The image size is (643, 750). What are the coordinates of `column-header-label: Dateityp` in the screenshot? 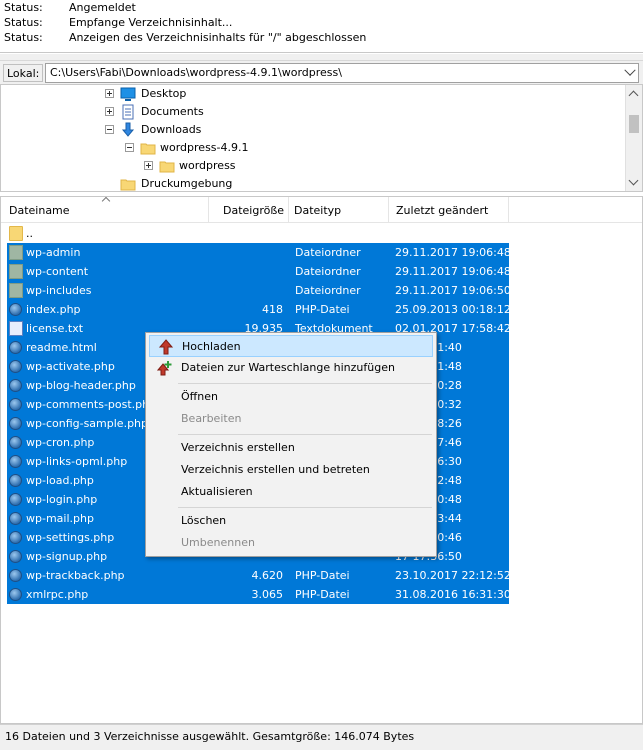 It's located at (318, 210).